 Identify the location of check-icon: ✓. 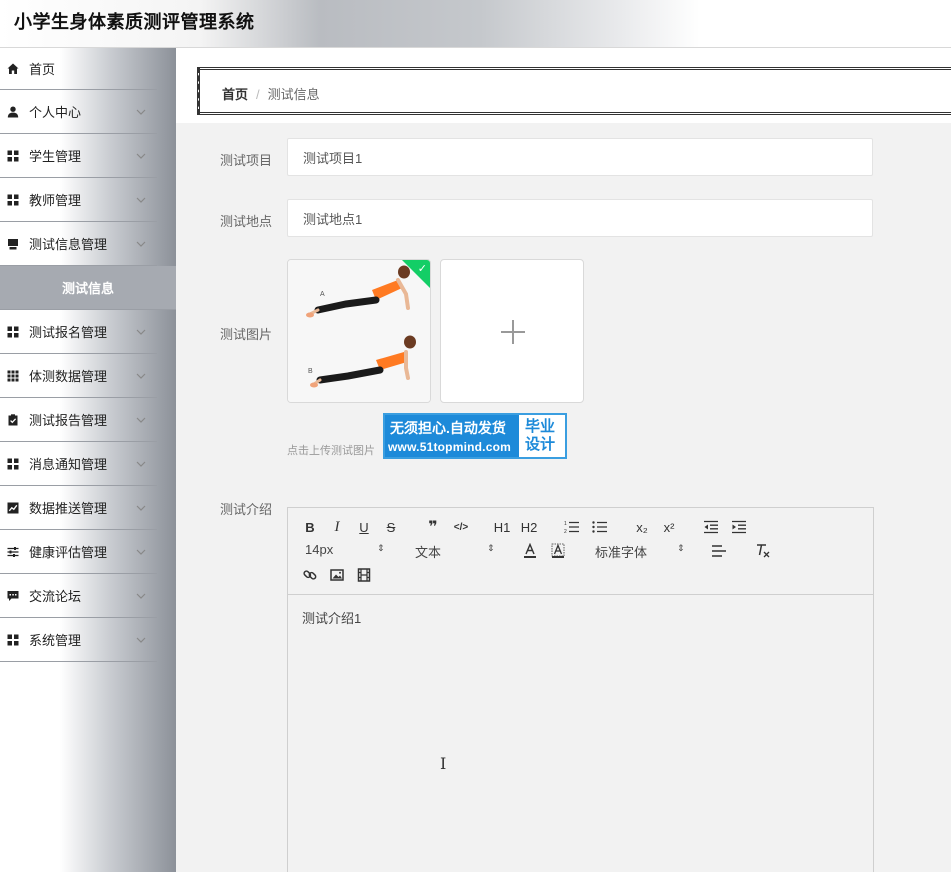
(422, 269).